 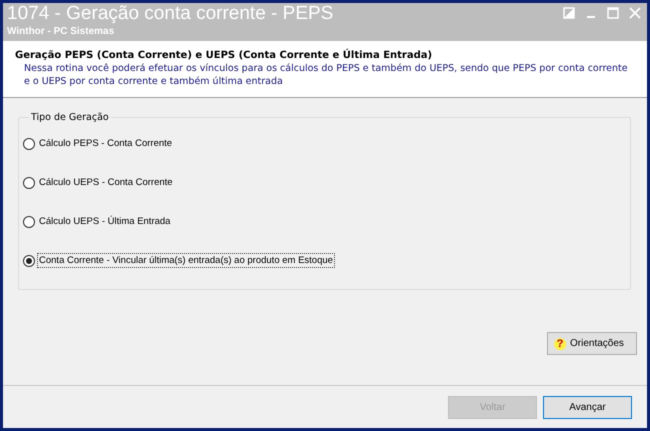 What do you see at coordinates (560, 344) in the screenshot?
I see `help-icon: ?` at bounding box center [560, 344].